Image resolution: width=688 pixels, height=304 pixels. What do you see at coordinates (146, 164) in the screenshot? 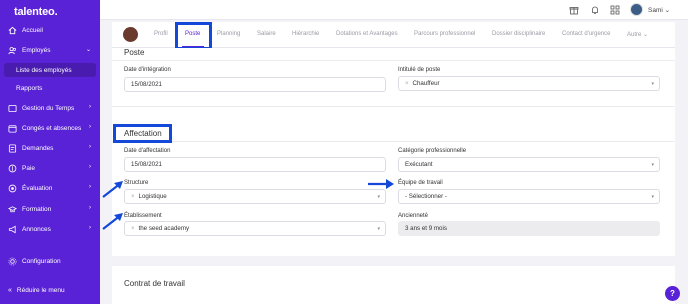
I see `date-affectation-value: 15/08/2021` at bounding box center [146, 164].